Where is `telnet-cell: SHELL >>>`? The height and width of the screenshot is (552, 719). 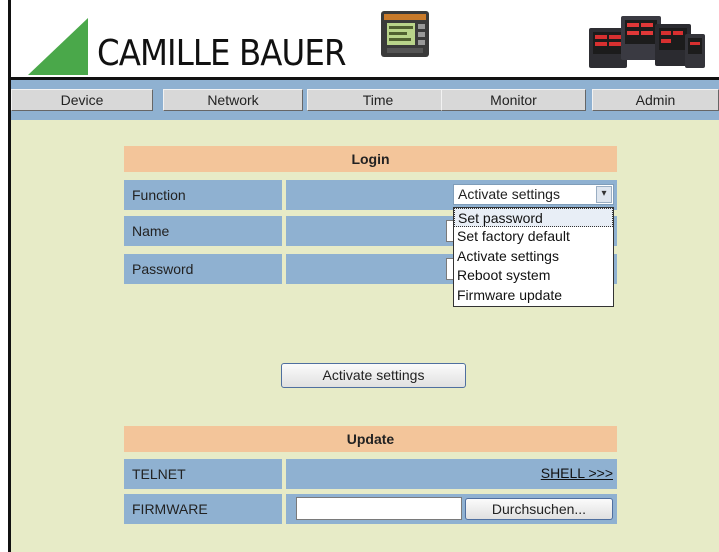
telnet-cell: SHELL >>> is located at coordinates (451, 474).